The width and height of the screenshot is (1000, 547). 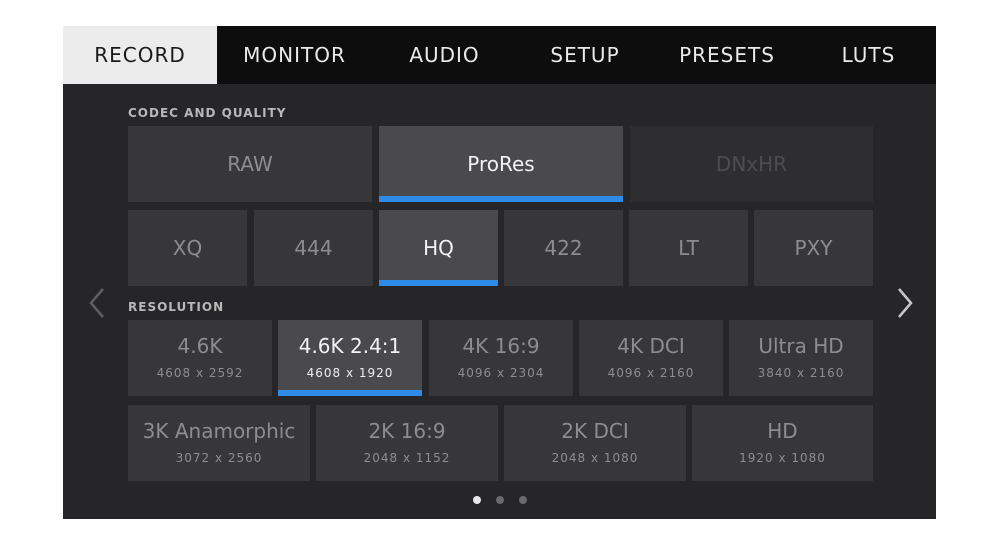 What do you see at coordinates (501, 346) in the screenshot?
I see `resolution-label: 4K 16:9` at bounding box center [501, 346].